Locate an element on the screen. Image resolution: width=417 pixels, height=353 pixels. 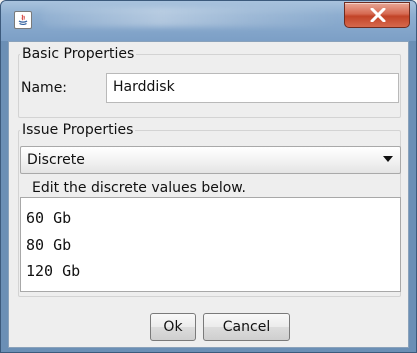
list-item: 120 Gb is located at coordinates (53, 271).